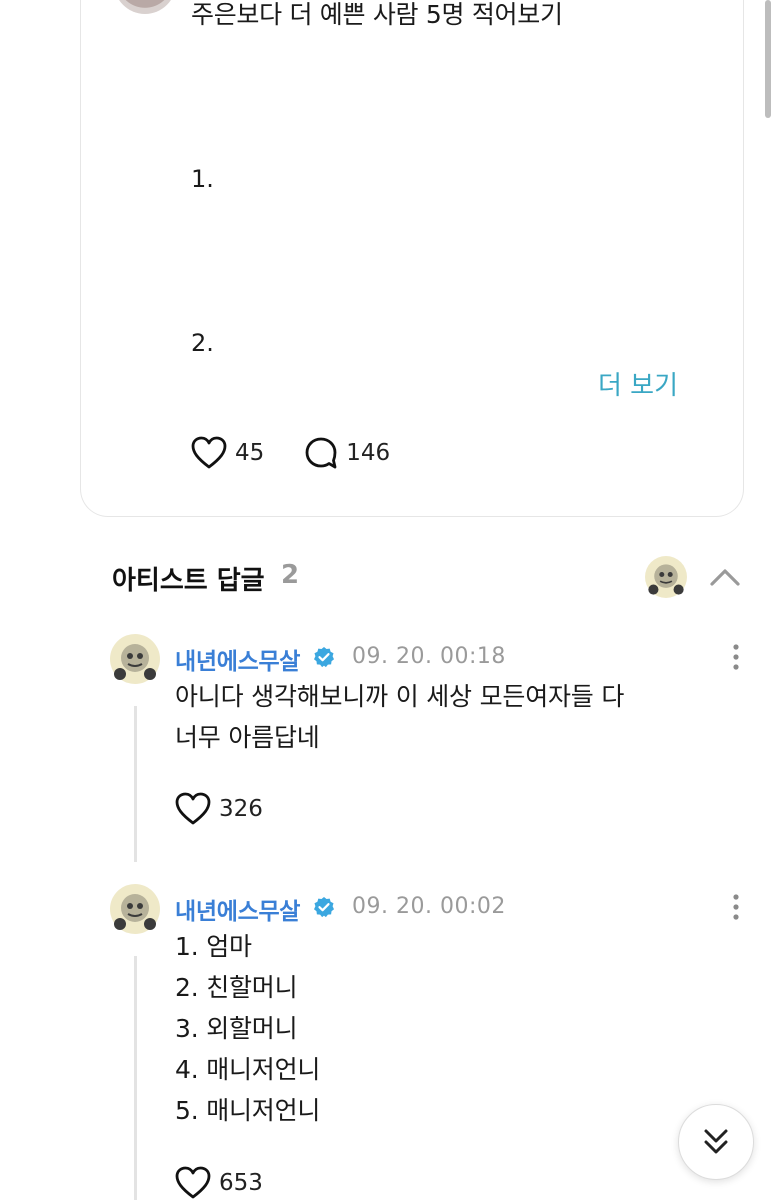 The height and width of the screenshot is (1200, 776). What do you see at coordinates (666, 577) in the screenshot?
I see `artist-avatar` at bounding box center [666, 577].